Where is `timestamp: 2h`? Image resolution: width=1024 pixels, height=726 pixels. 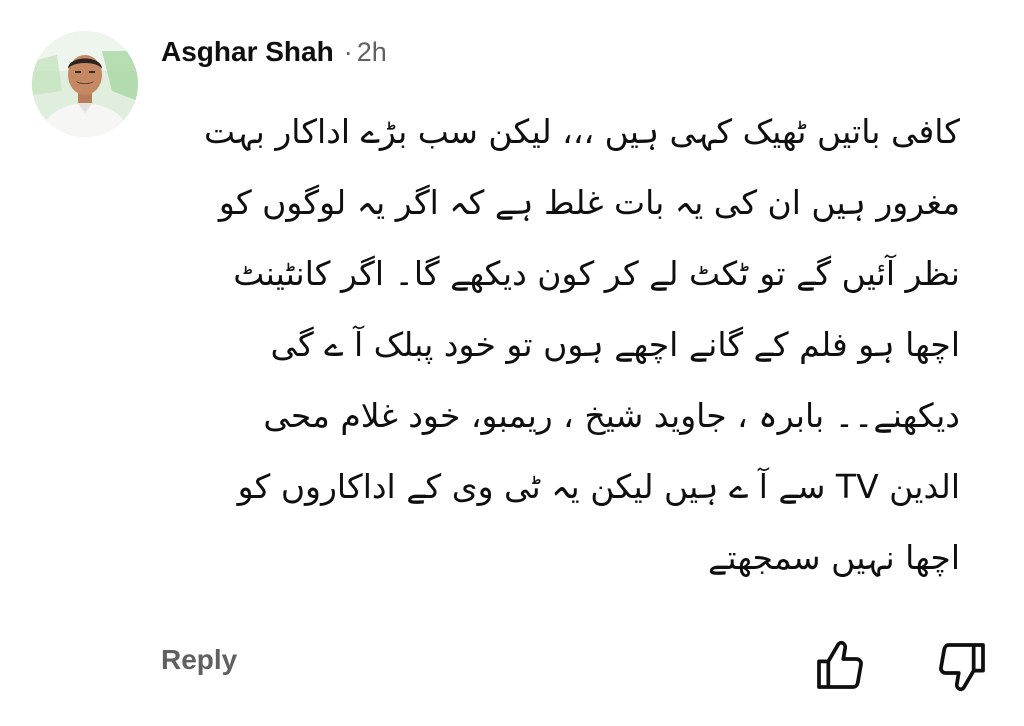
timestamp: 2h is located at coordinates (371, 51).